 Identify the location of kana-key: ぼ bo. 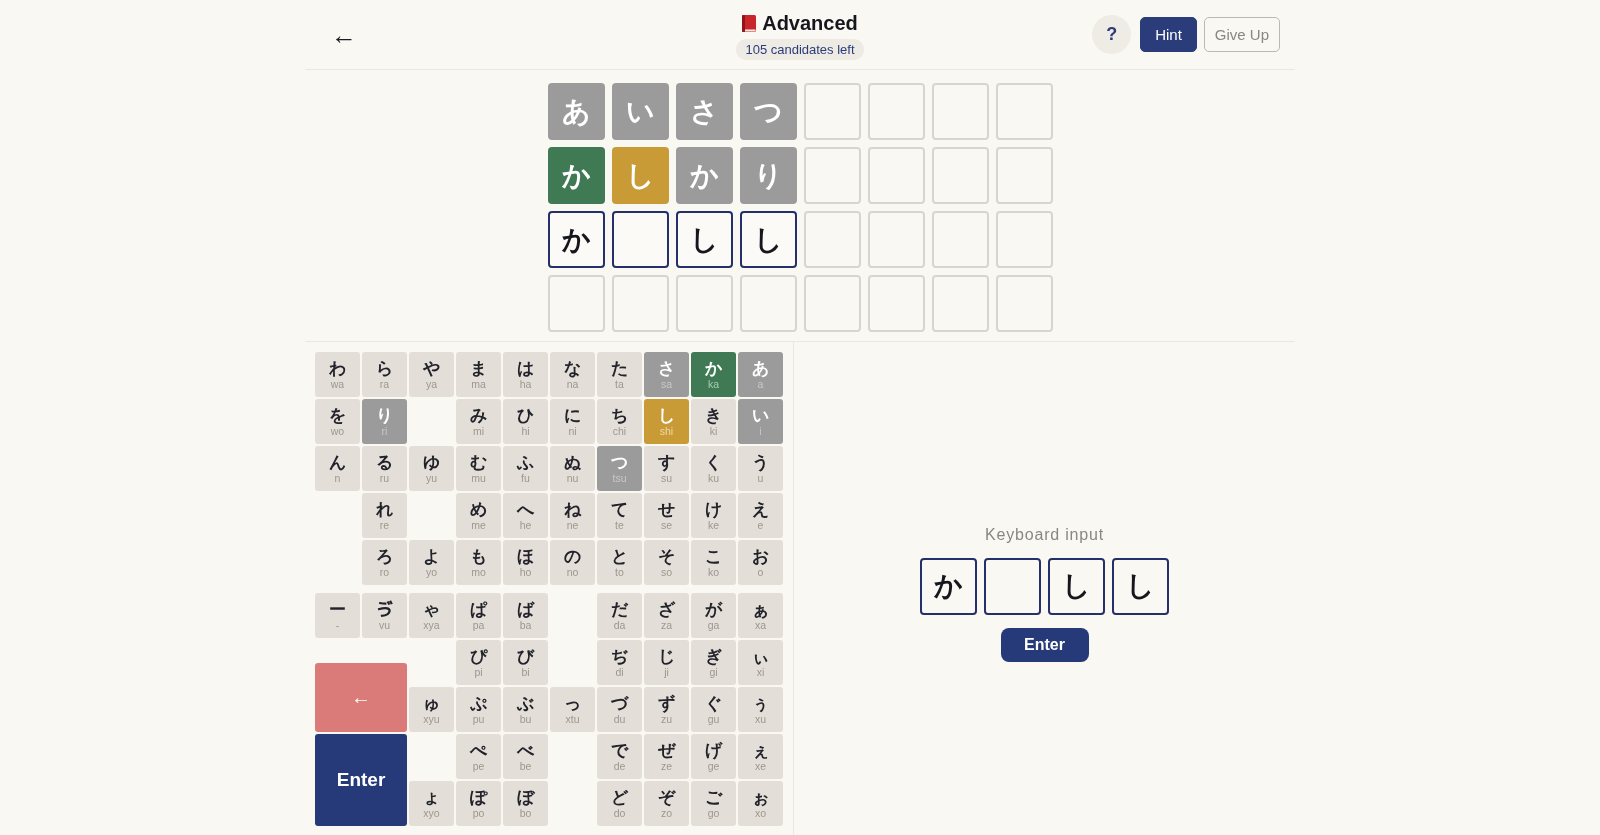
(525, 803).